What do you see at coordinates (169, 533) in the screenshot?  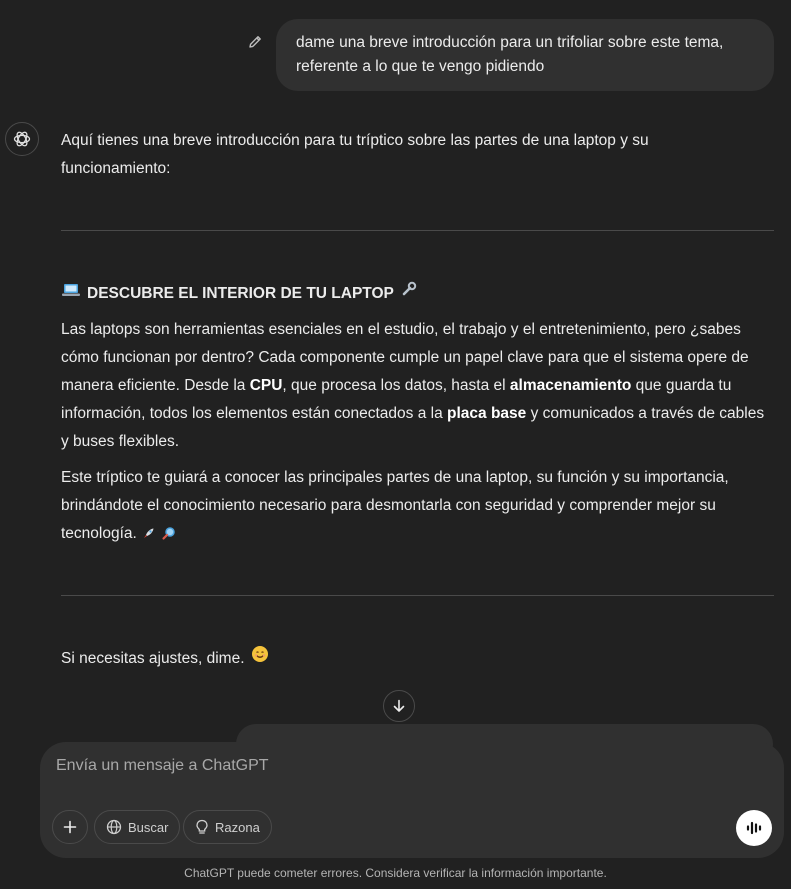 I see `magnifying-glass-icon` at bounding box center [169, 533].